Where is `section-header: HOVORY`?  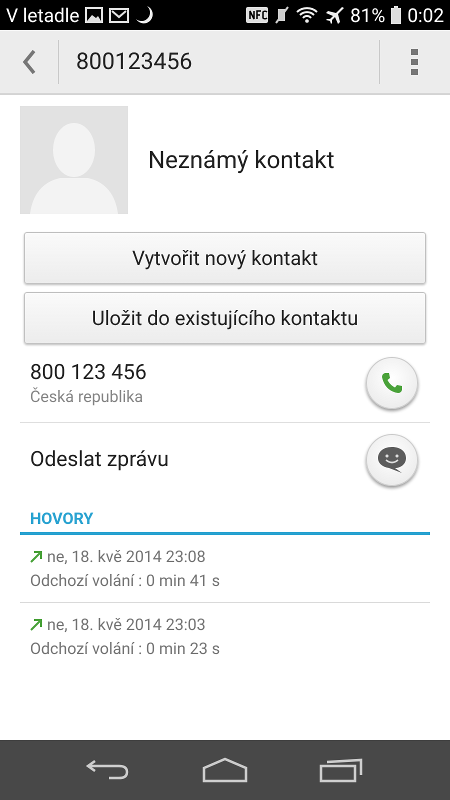
section-header: HOVORY is located at coordinates (225, 522).